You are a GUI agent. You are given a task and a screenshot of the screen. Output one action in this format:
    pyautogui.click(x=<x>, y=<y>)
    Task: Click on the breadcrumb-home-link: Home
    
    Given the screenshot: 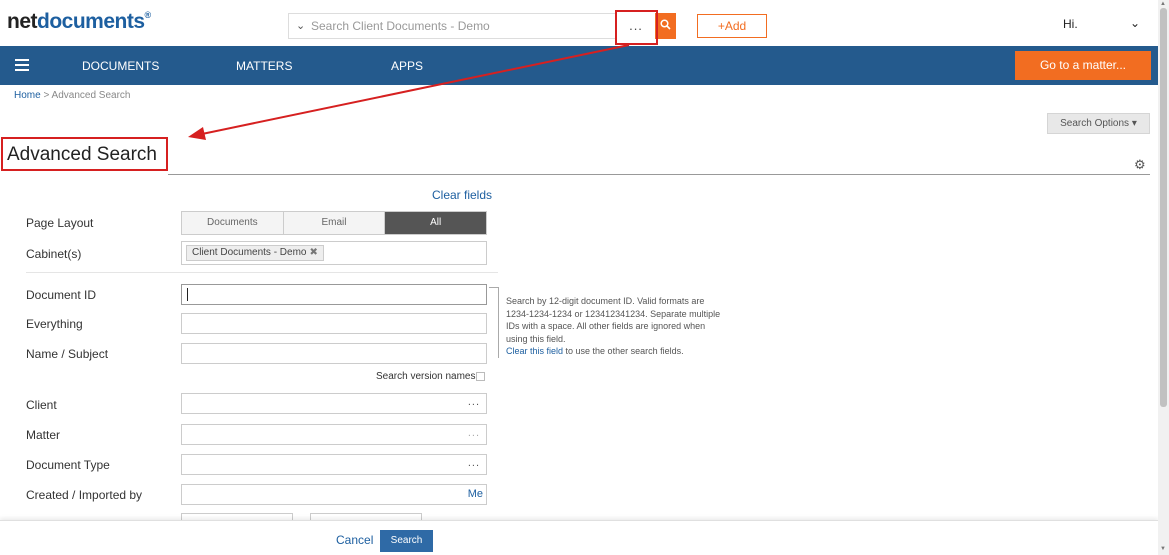 What is the action you would take?
    pyautogui.click(x=27, y=95)
    